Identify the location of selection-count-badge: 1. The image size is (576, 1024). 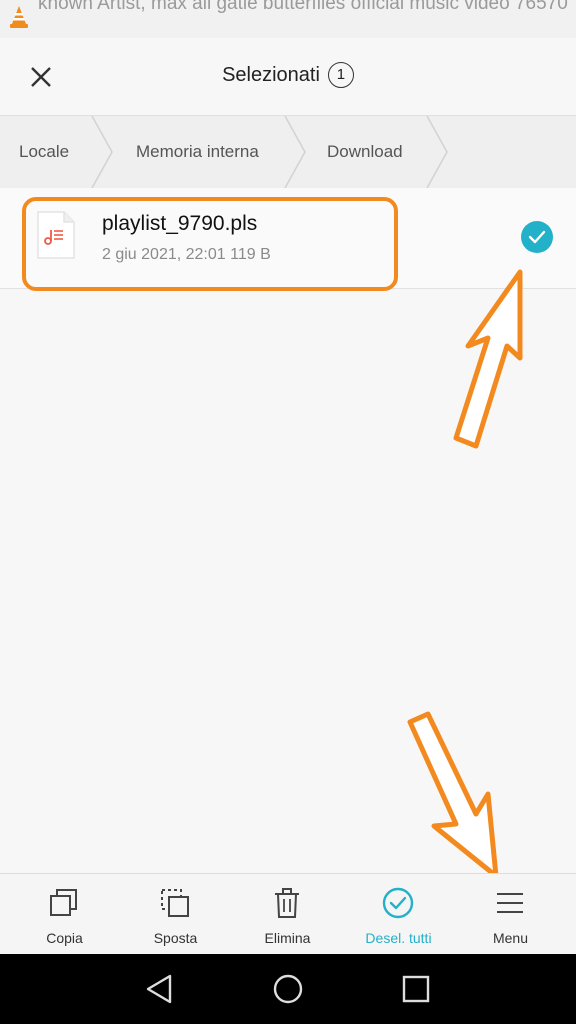
(340, 75).